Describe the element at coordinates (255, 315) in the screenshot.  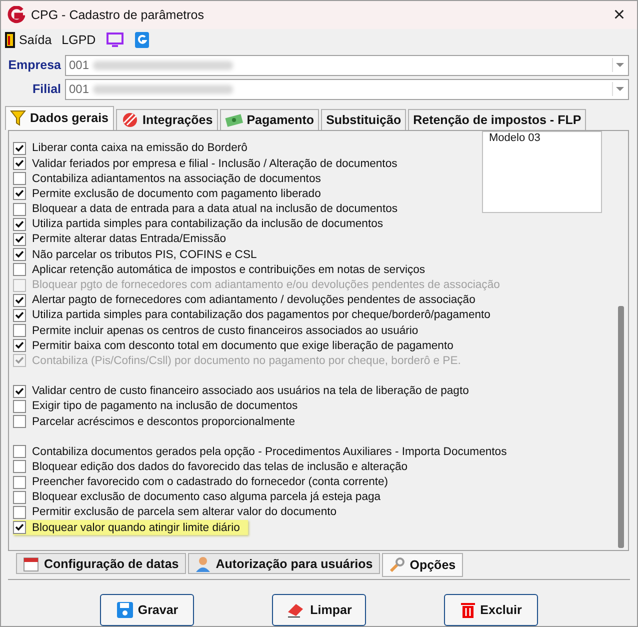
I see `option-checkbox: Utiliza partida simples para contabilização dos pagamentos por cheque/borderô/pagamento` at that location.